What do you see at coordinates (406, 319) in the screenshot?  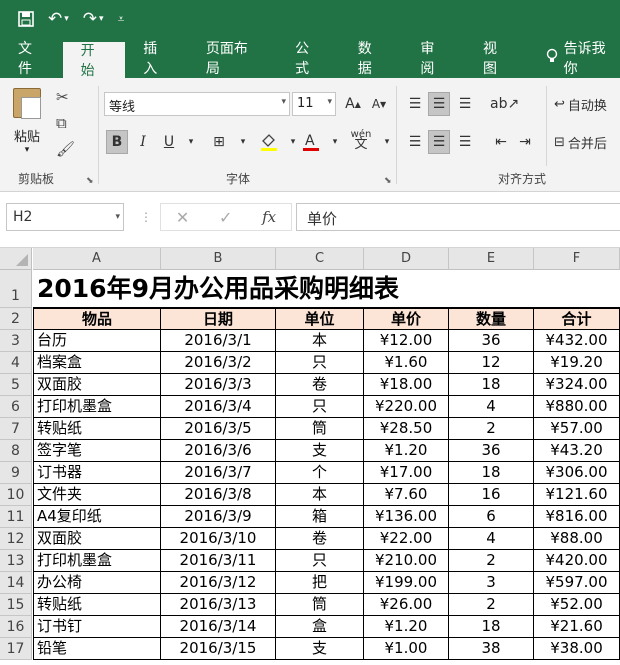 I see `header-cell: 单价` at bounding box center [406, 319].